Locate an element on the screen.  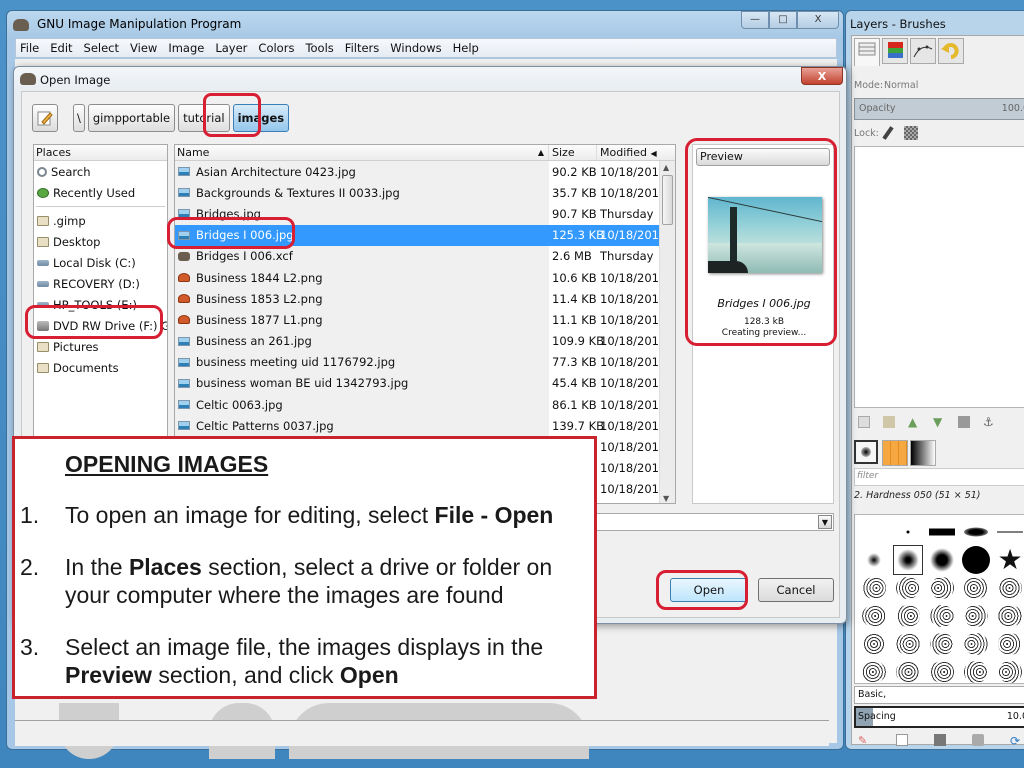
spacing-slider: Spacing 10.0 is located at coordinates (939, 717).